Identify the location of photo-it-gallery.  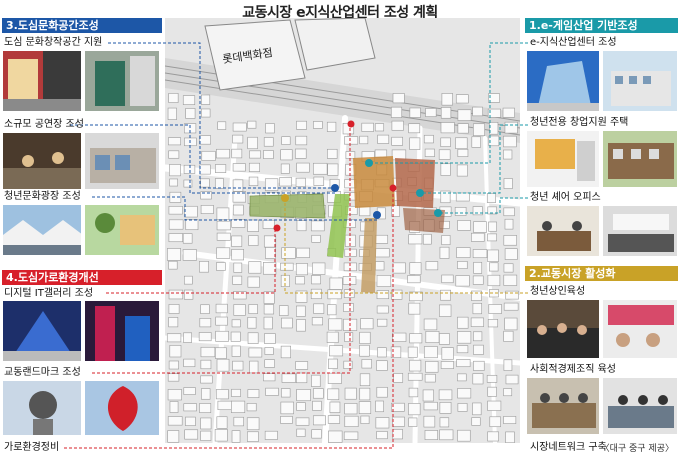
(42, 331).